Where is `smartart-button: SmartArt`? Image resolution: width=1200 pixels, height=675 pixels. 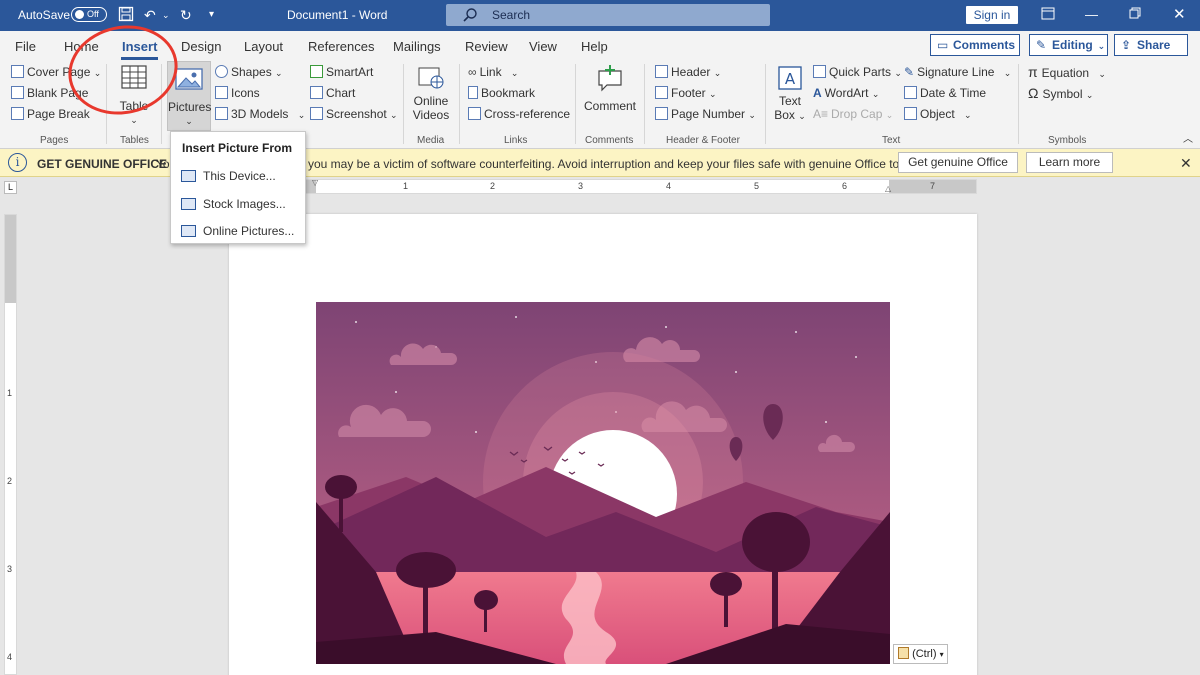 smartart-button: SmartArt is located at coordinates (341, 72).